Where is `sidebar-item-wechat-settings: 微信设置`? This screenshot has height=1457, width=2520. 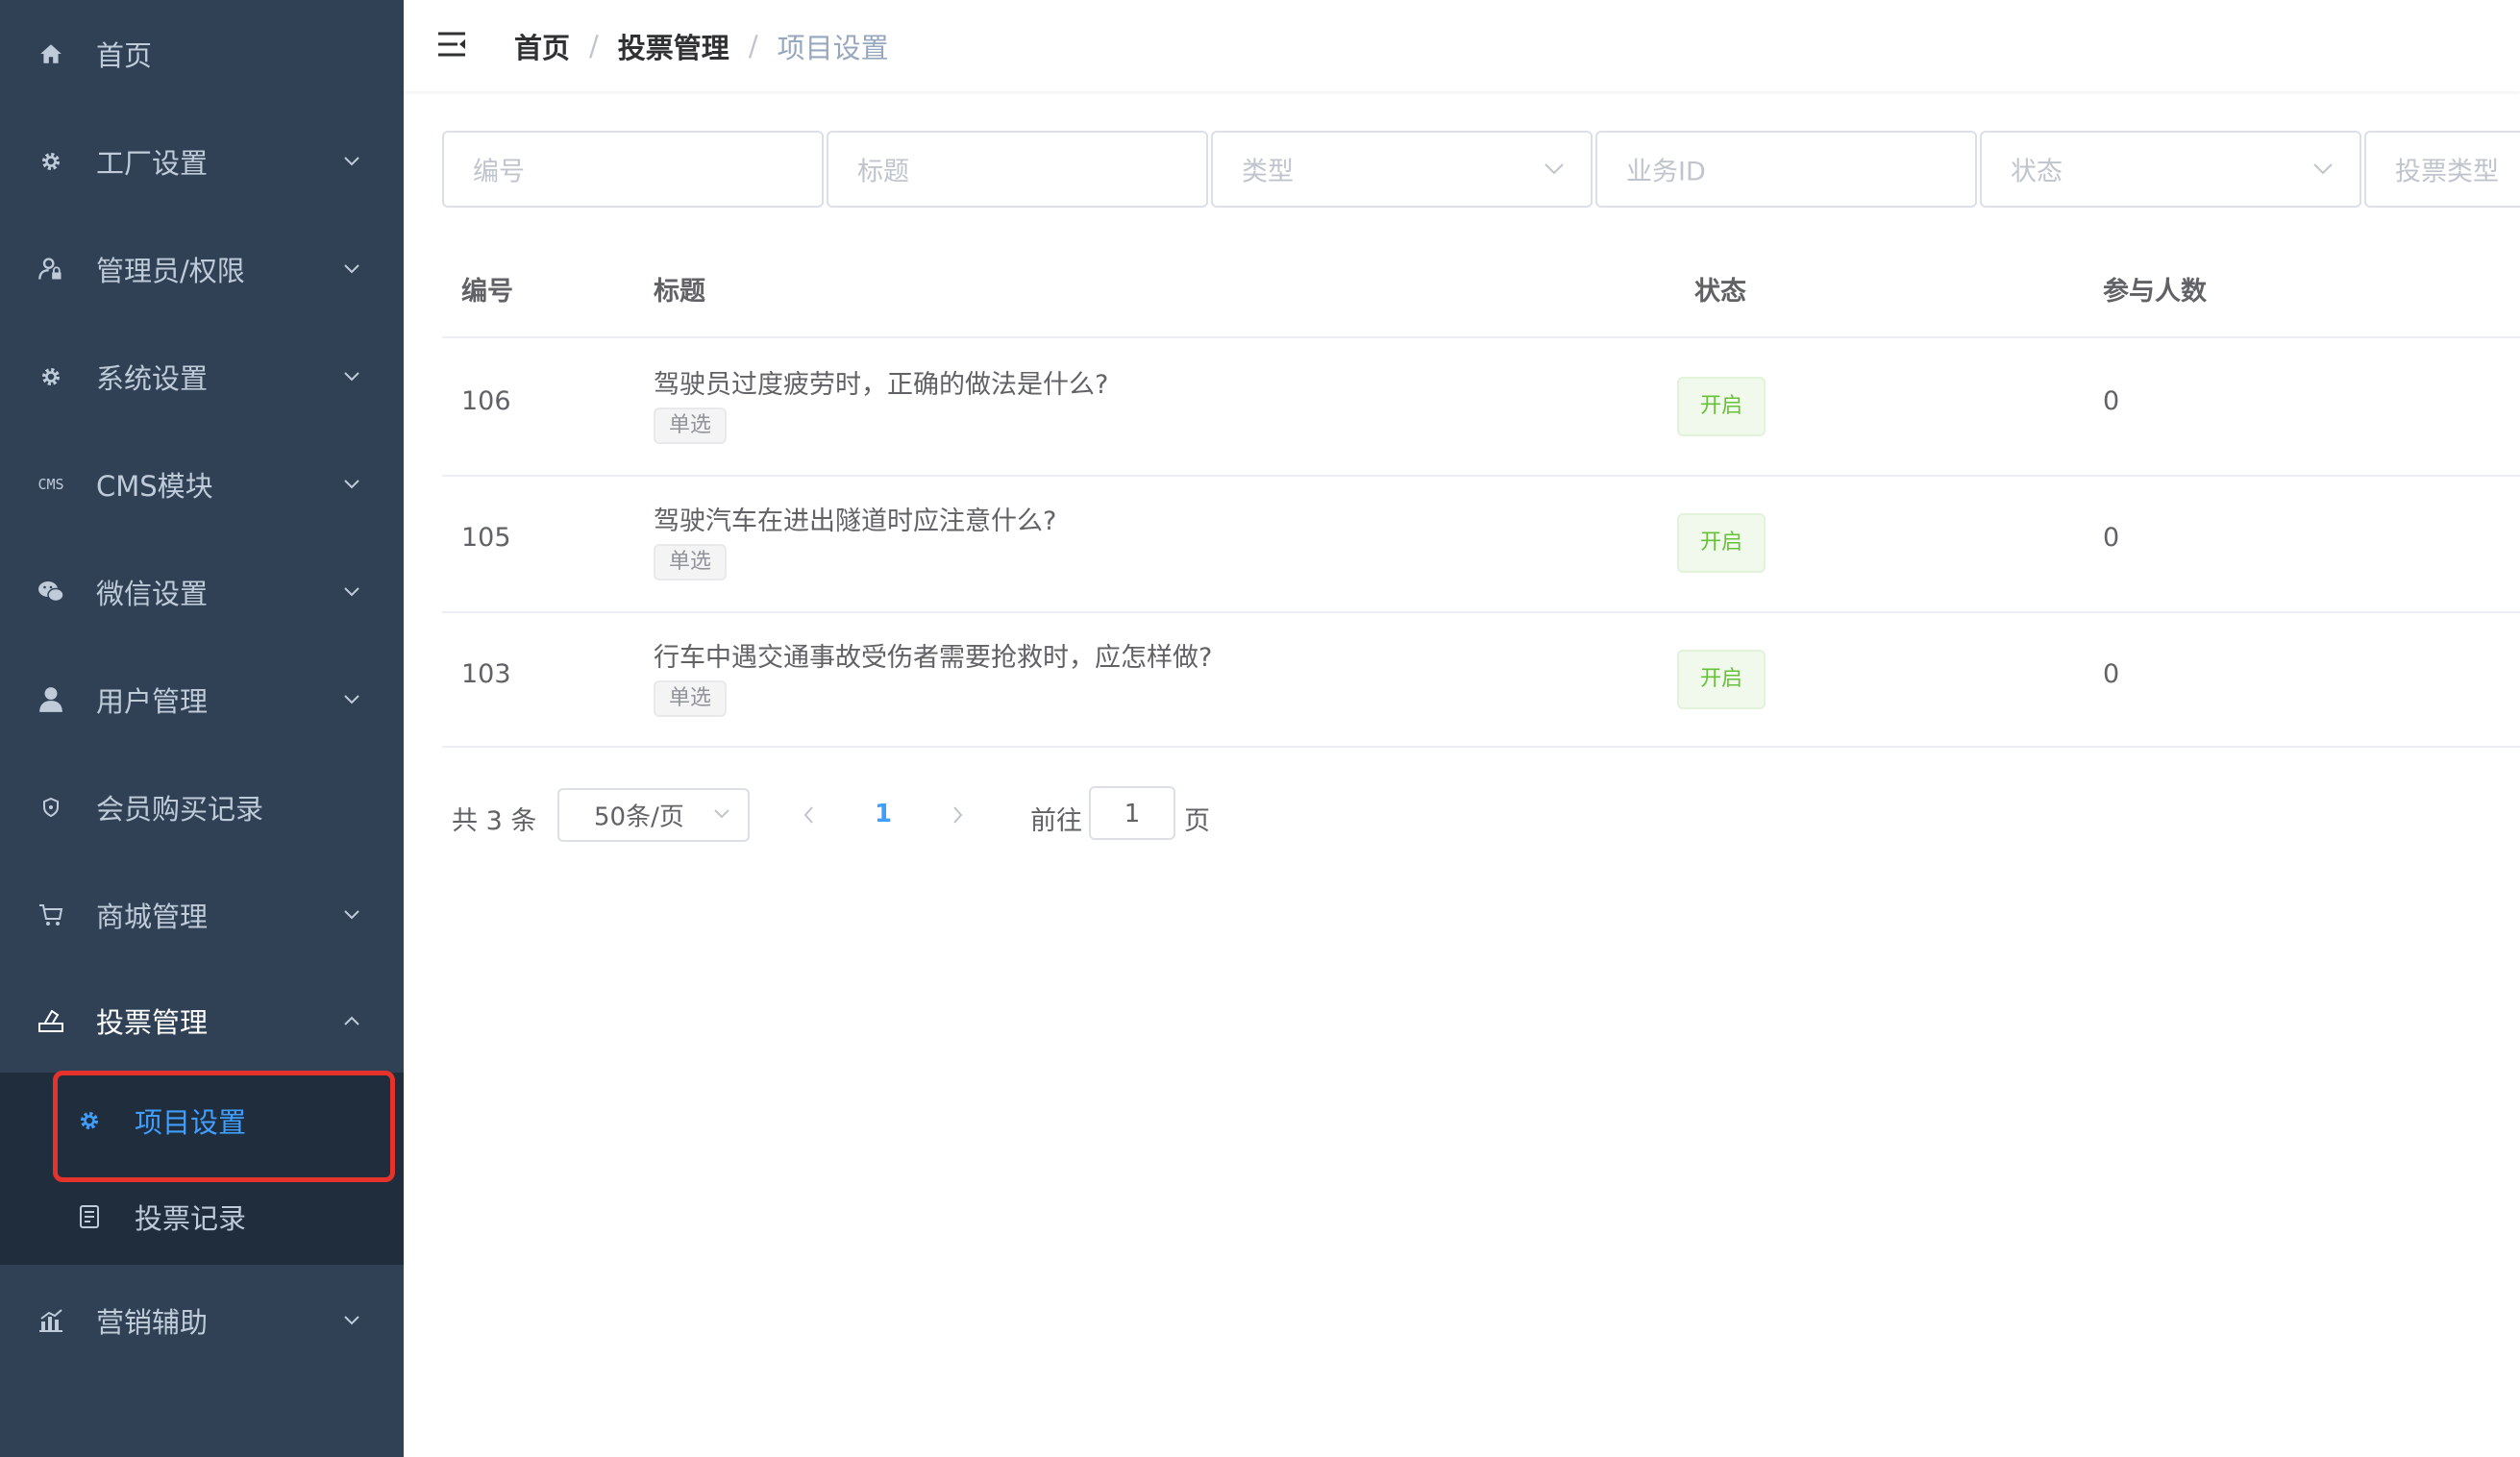
sidebar-item-wechat-settings: 微信设置 is located at coordinates (202, 592).